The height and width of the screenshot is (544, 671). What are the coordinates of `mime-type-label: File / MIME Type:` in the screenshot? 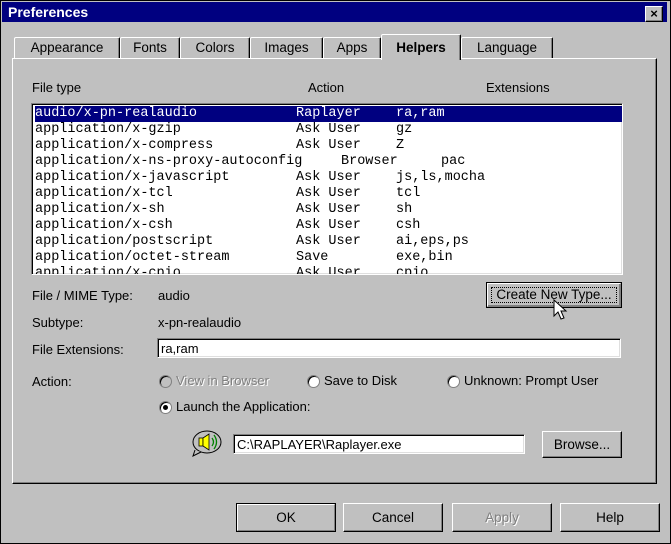 It's located at (82, 295).